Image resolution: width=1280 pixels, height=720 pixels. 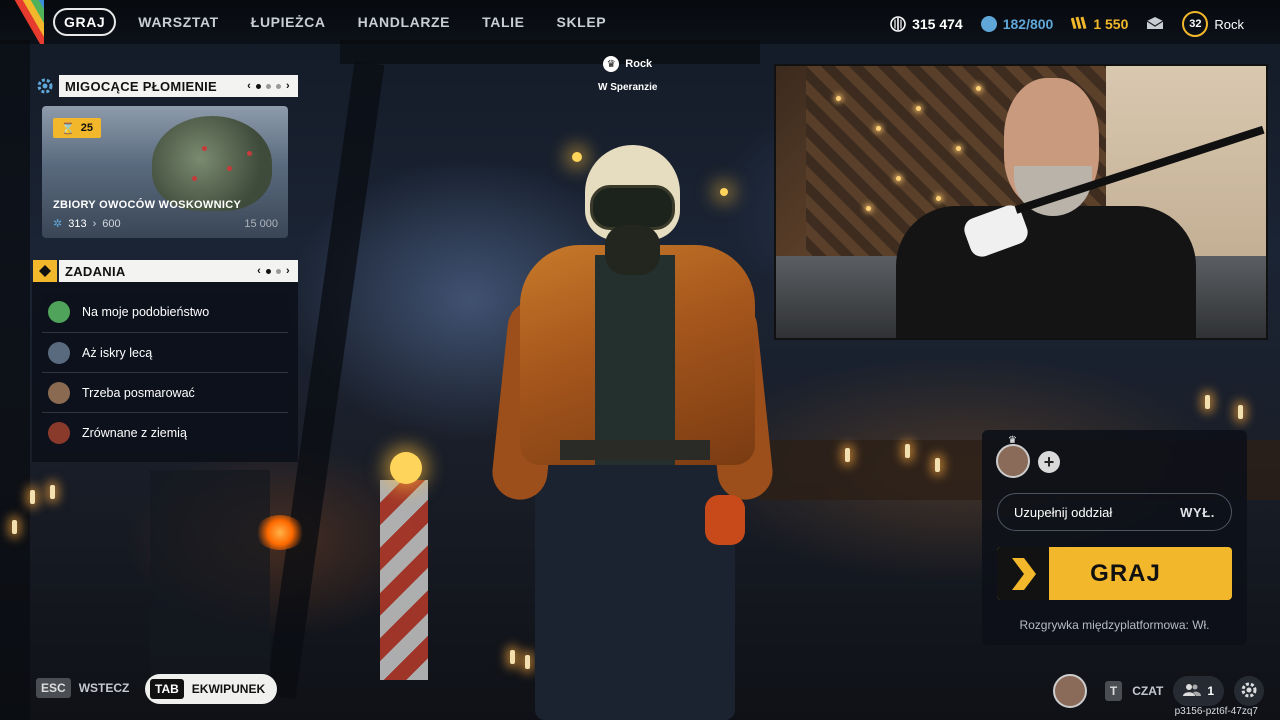 What do you see at coordinates (280, 532) in the screenshot?
I see `fire-barrel` at bounding box center [280, 532].